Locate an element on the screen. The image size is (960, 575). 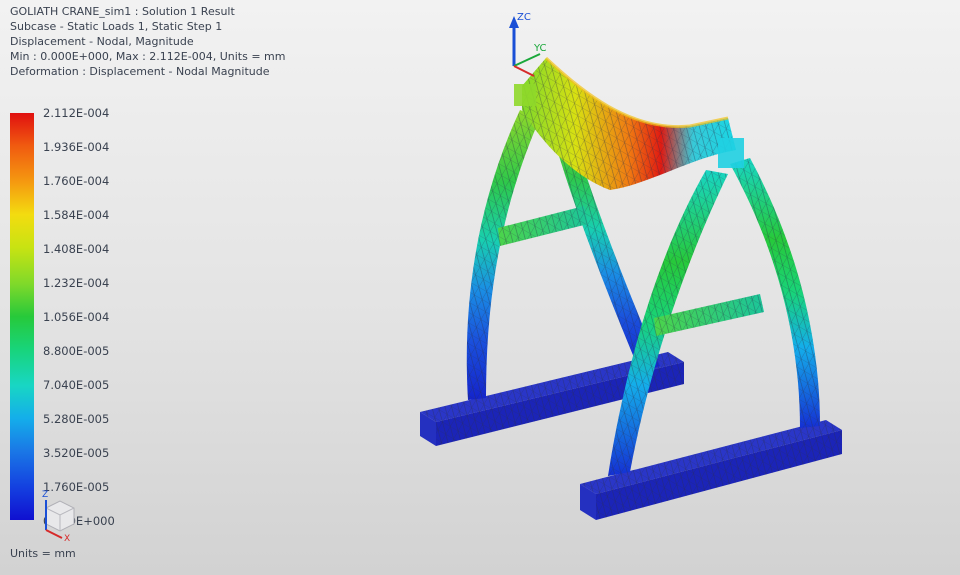
legend-tick: 1.232E-004 is located at coordinates (76, 283).